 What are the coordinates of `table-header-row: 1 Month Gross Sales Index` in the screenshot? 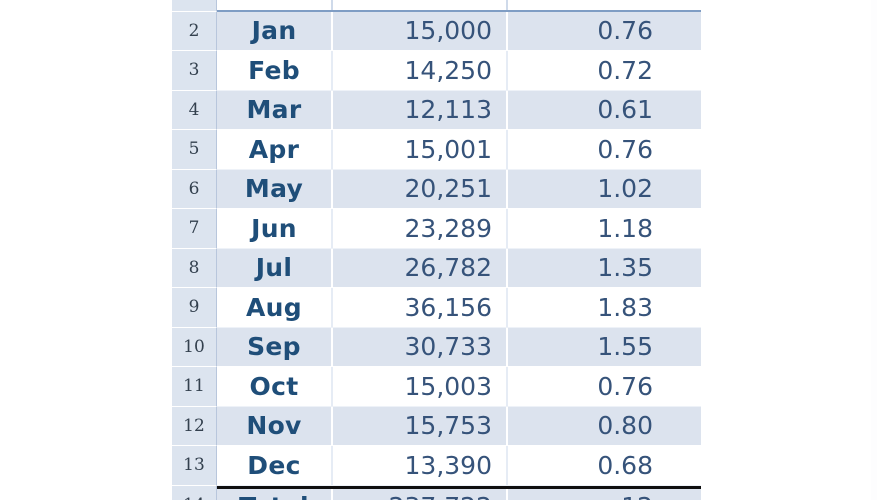 It's located at (436, 6).